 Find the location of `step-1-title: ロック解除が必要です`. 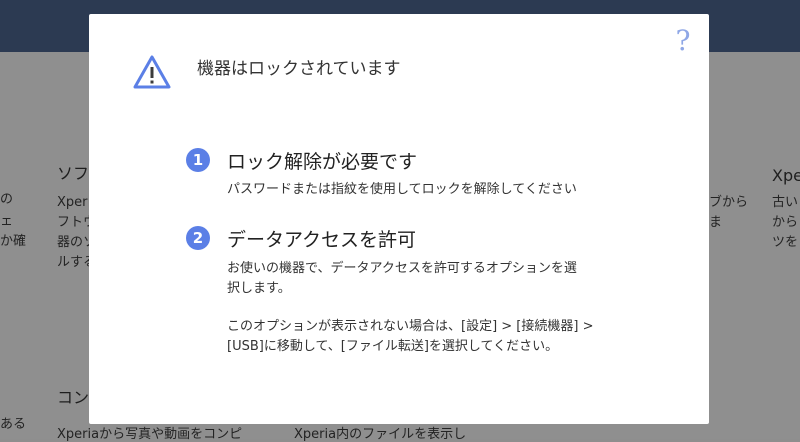

step-1-title: ロック解除が必要です is located at coordinates (322, 162).